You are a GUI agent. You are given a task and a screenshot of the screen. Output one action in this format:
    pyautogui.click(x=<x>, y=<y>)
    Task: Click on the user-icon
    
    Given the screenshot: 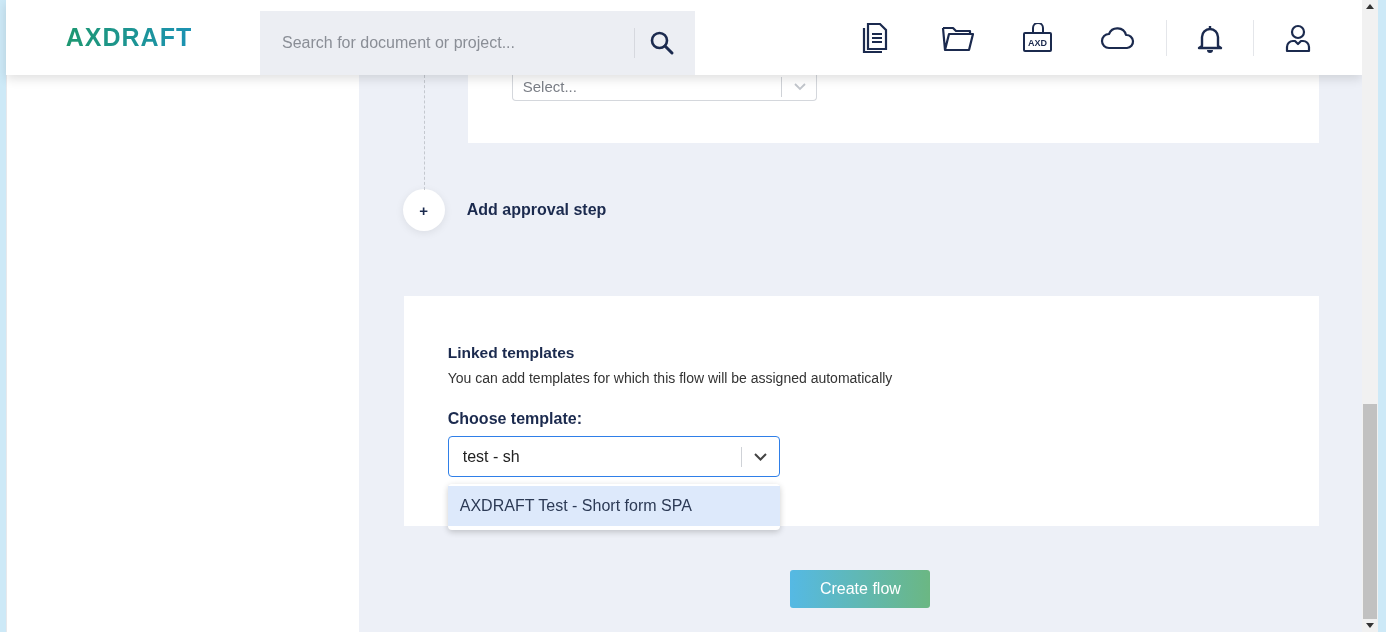 What is the action you would take?
    pyautogui.click(x=1298, y=37)
    